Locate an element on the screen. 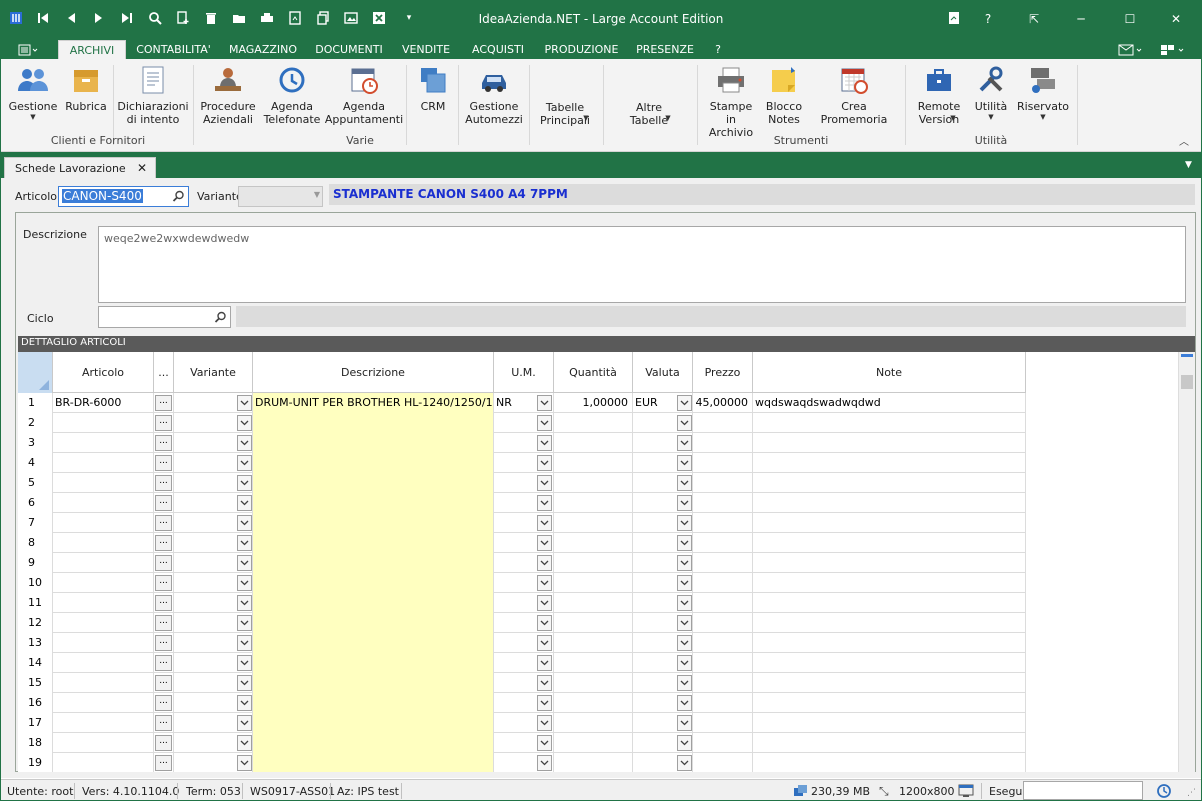  procedure-button: Procedure Aziendali is located at coordinates (228, 94).